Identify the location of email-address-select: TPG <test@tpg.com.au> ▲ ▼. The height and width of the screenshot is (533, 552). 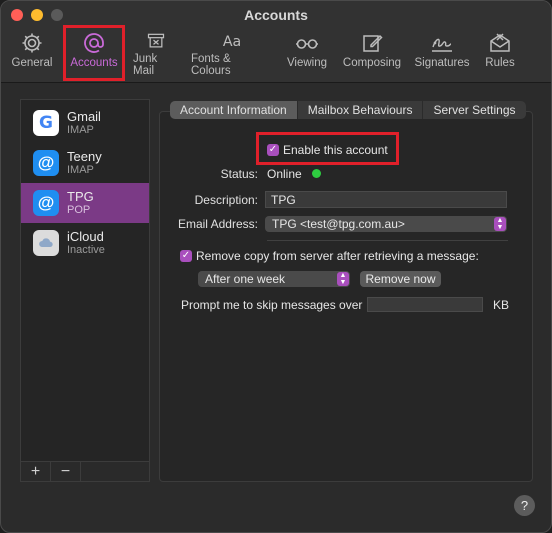
(386, 224).